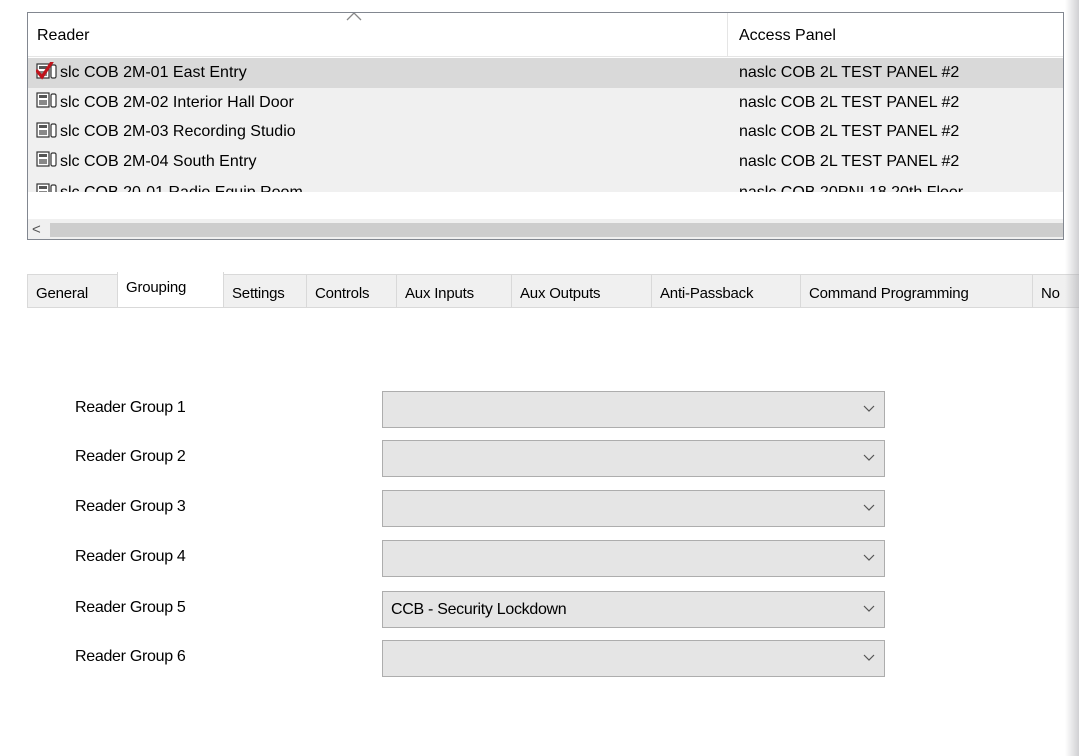  What do you see at coordinates (539, 6) in the screenshot?
I see `window-top-strip` at bounding box center [539, 6].